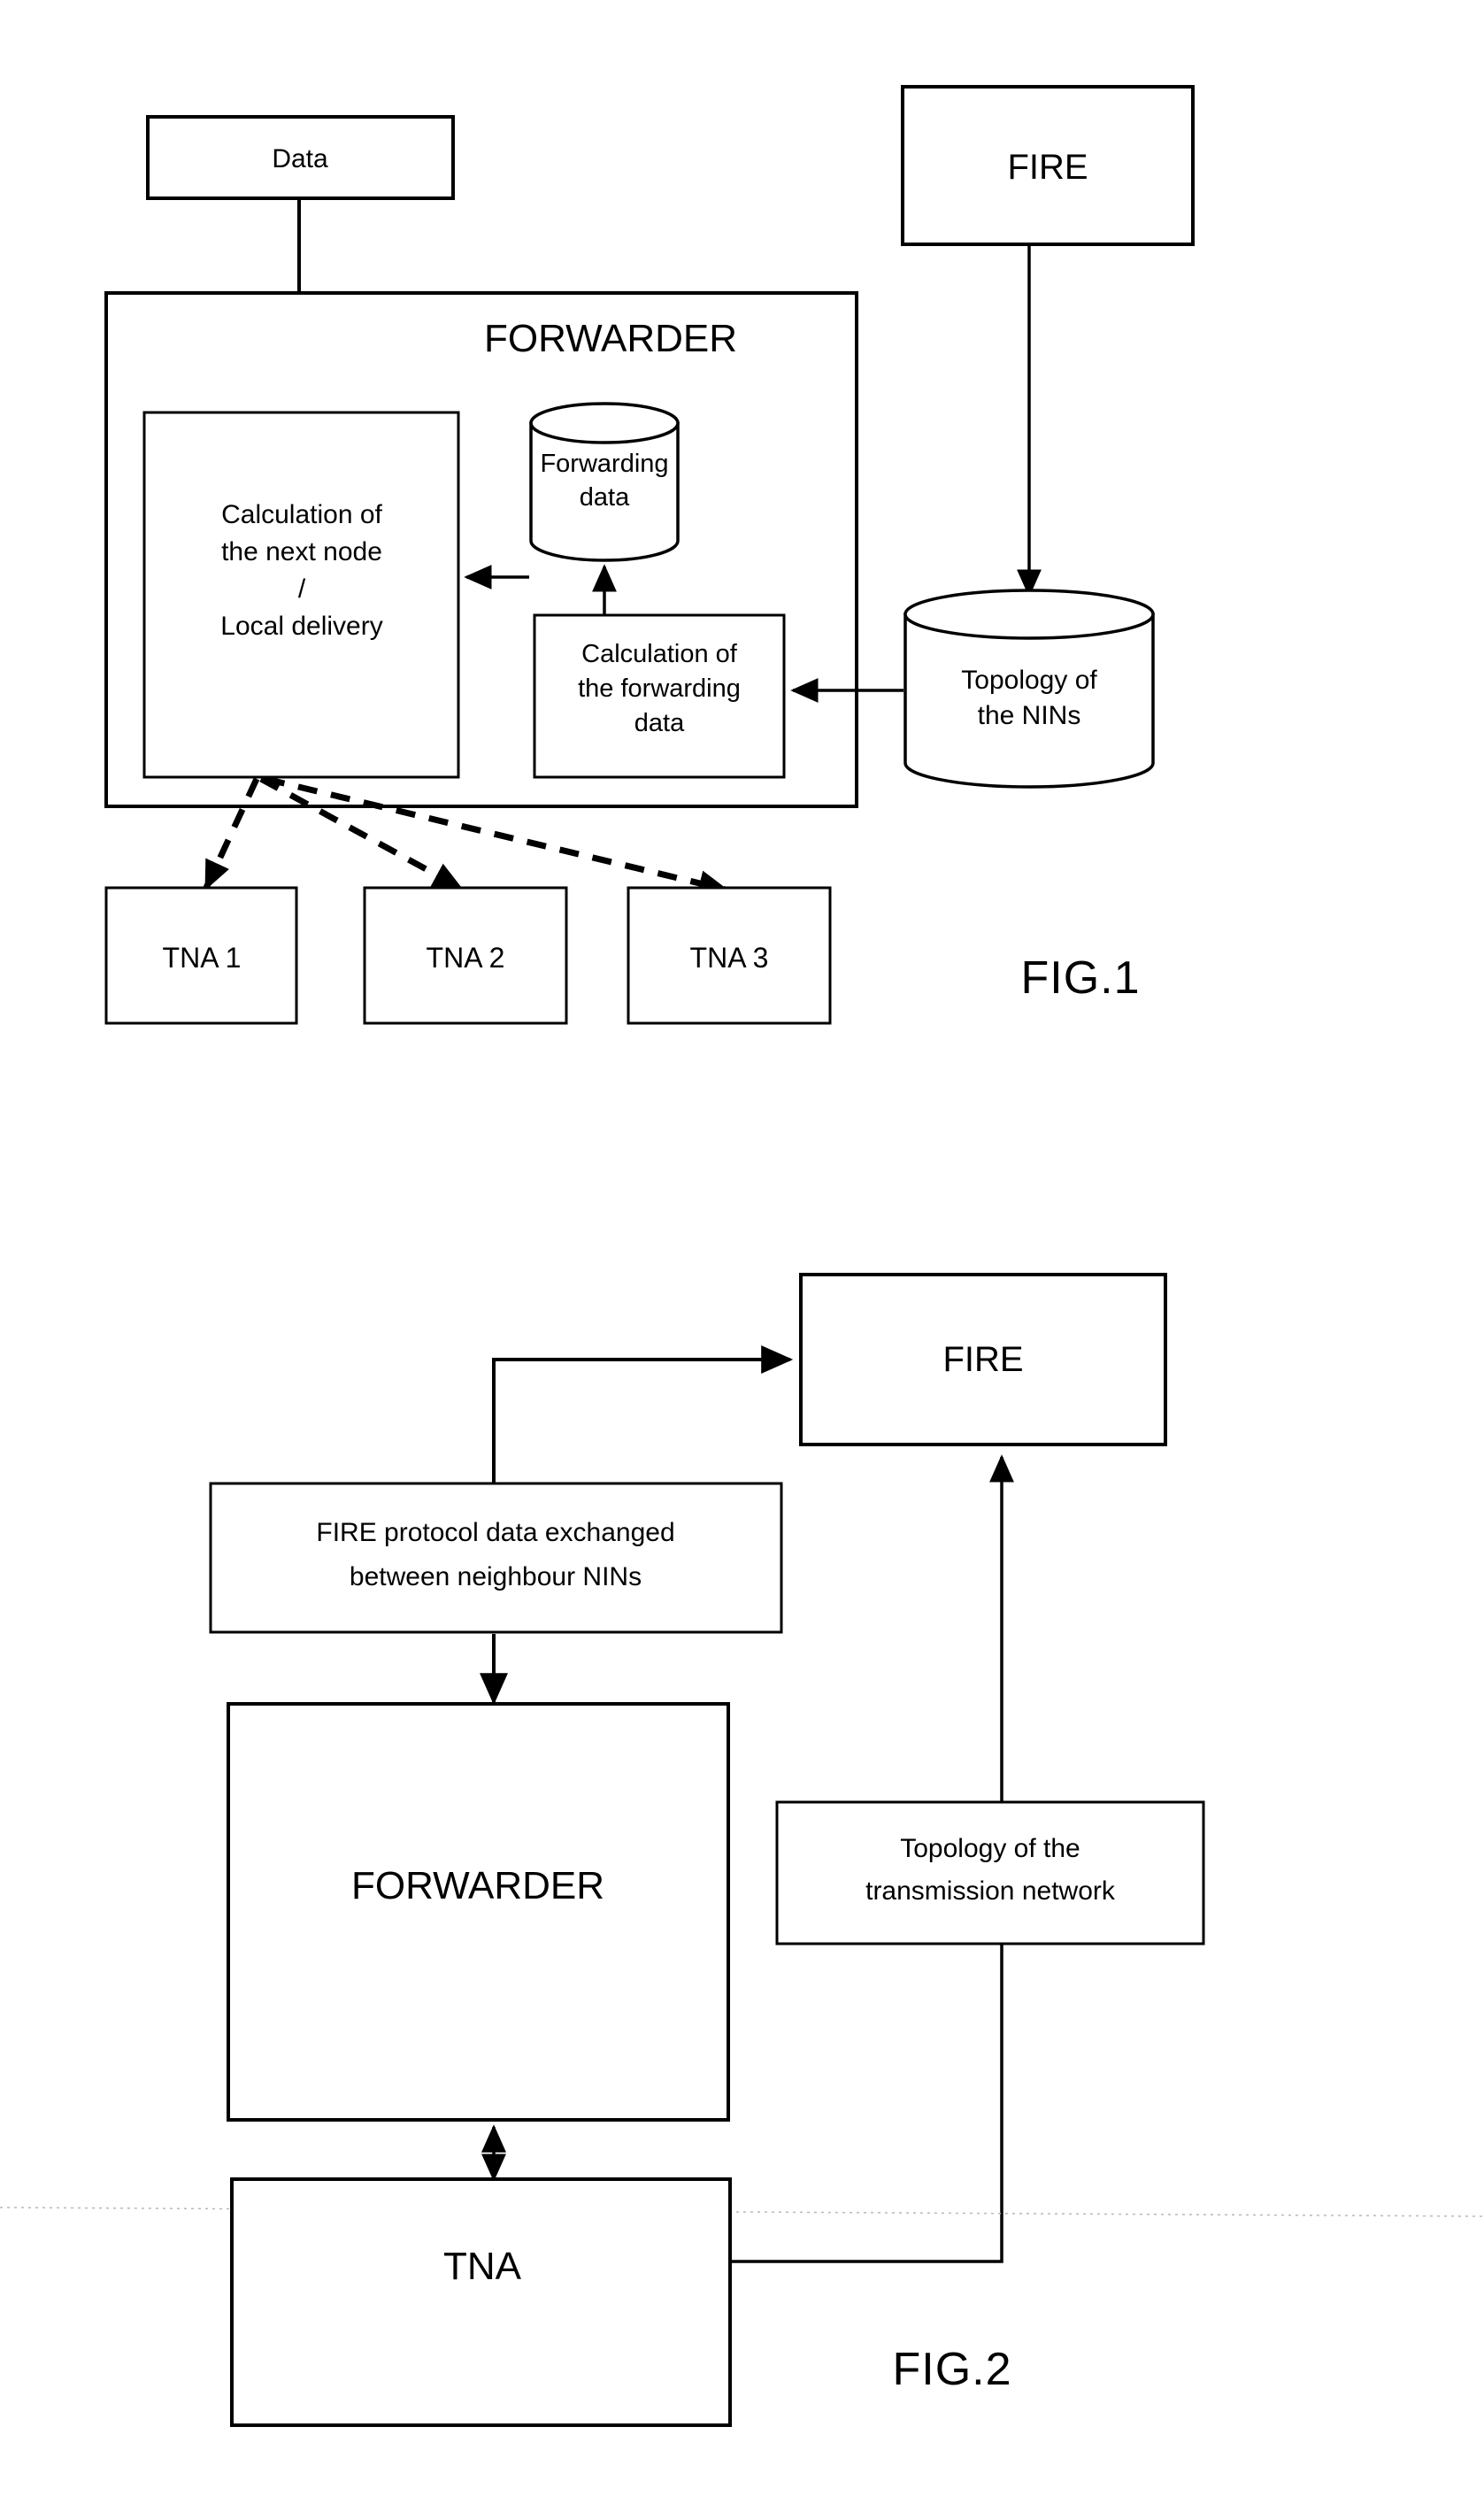 The width and height of the screenshot is (1484, 2504). Describe the element at coordinates (478, 1885) in the screenshot. I see `fig2-forwarder-label: FORWARDER` at that location.